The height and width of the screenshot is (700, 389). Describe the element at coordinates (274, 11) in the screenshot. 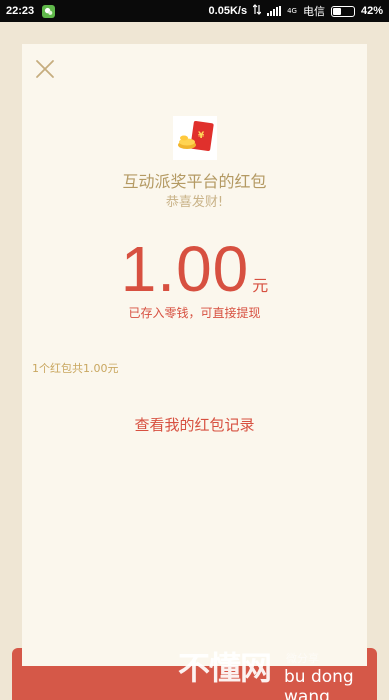

I see `signal-strength-icon` at that location.